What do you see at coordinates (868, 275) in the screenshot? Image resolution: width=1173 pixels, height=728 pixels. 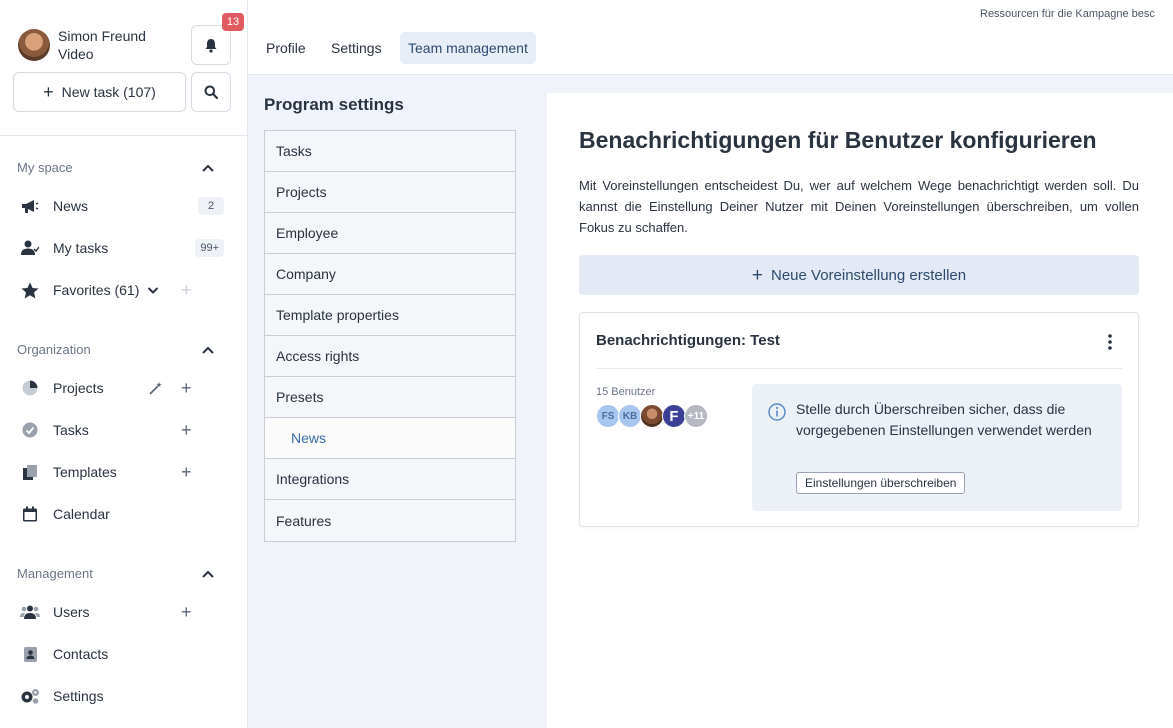 I see `new-preset-label: Neue Voreinstellung erstellen` at bounding box center [868, 275].